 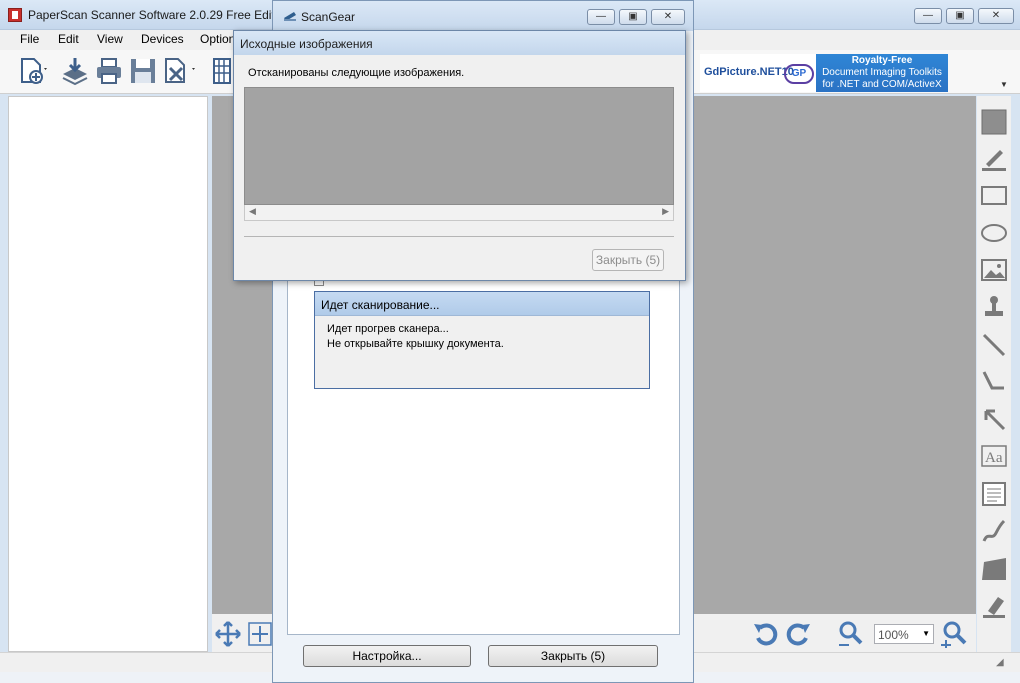 What do you see at coordinates (459, 43) in the screenshot?
I see `source-images-title: Исходные изображения` at bounding box center [459, 43].